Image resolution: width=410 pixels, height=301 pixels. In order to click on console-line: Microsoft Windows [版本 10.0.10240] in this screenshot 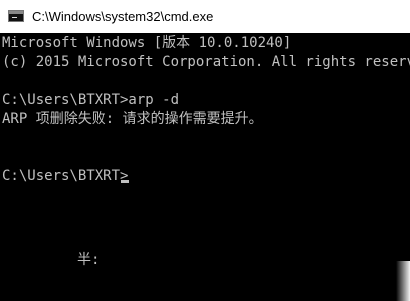, I will do `click(147, 43)`.